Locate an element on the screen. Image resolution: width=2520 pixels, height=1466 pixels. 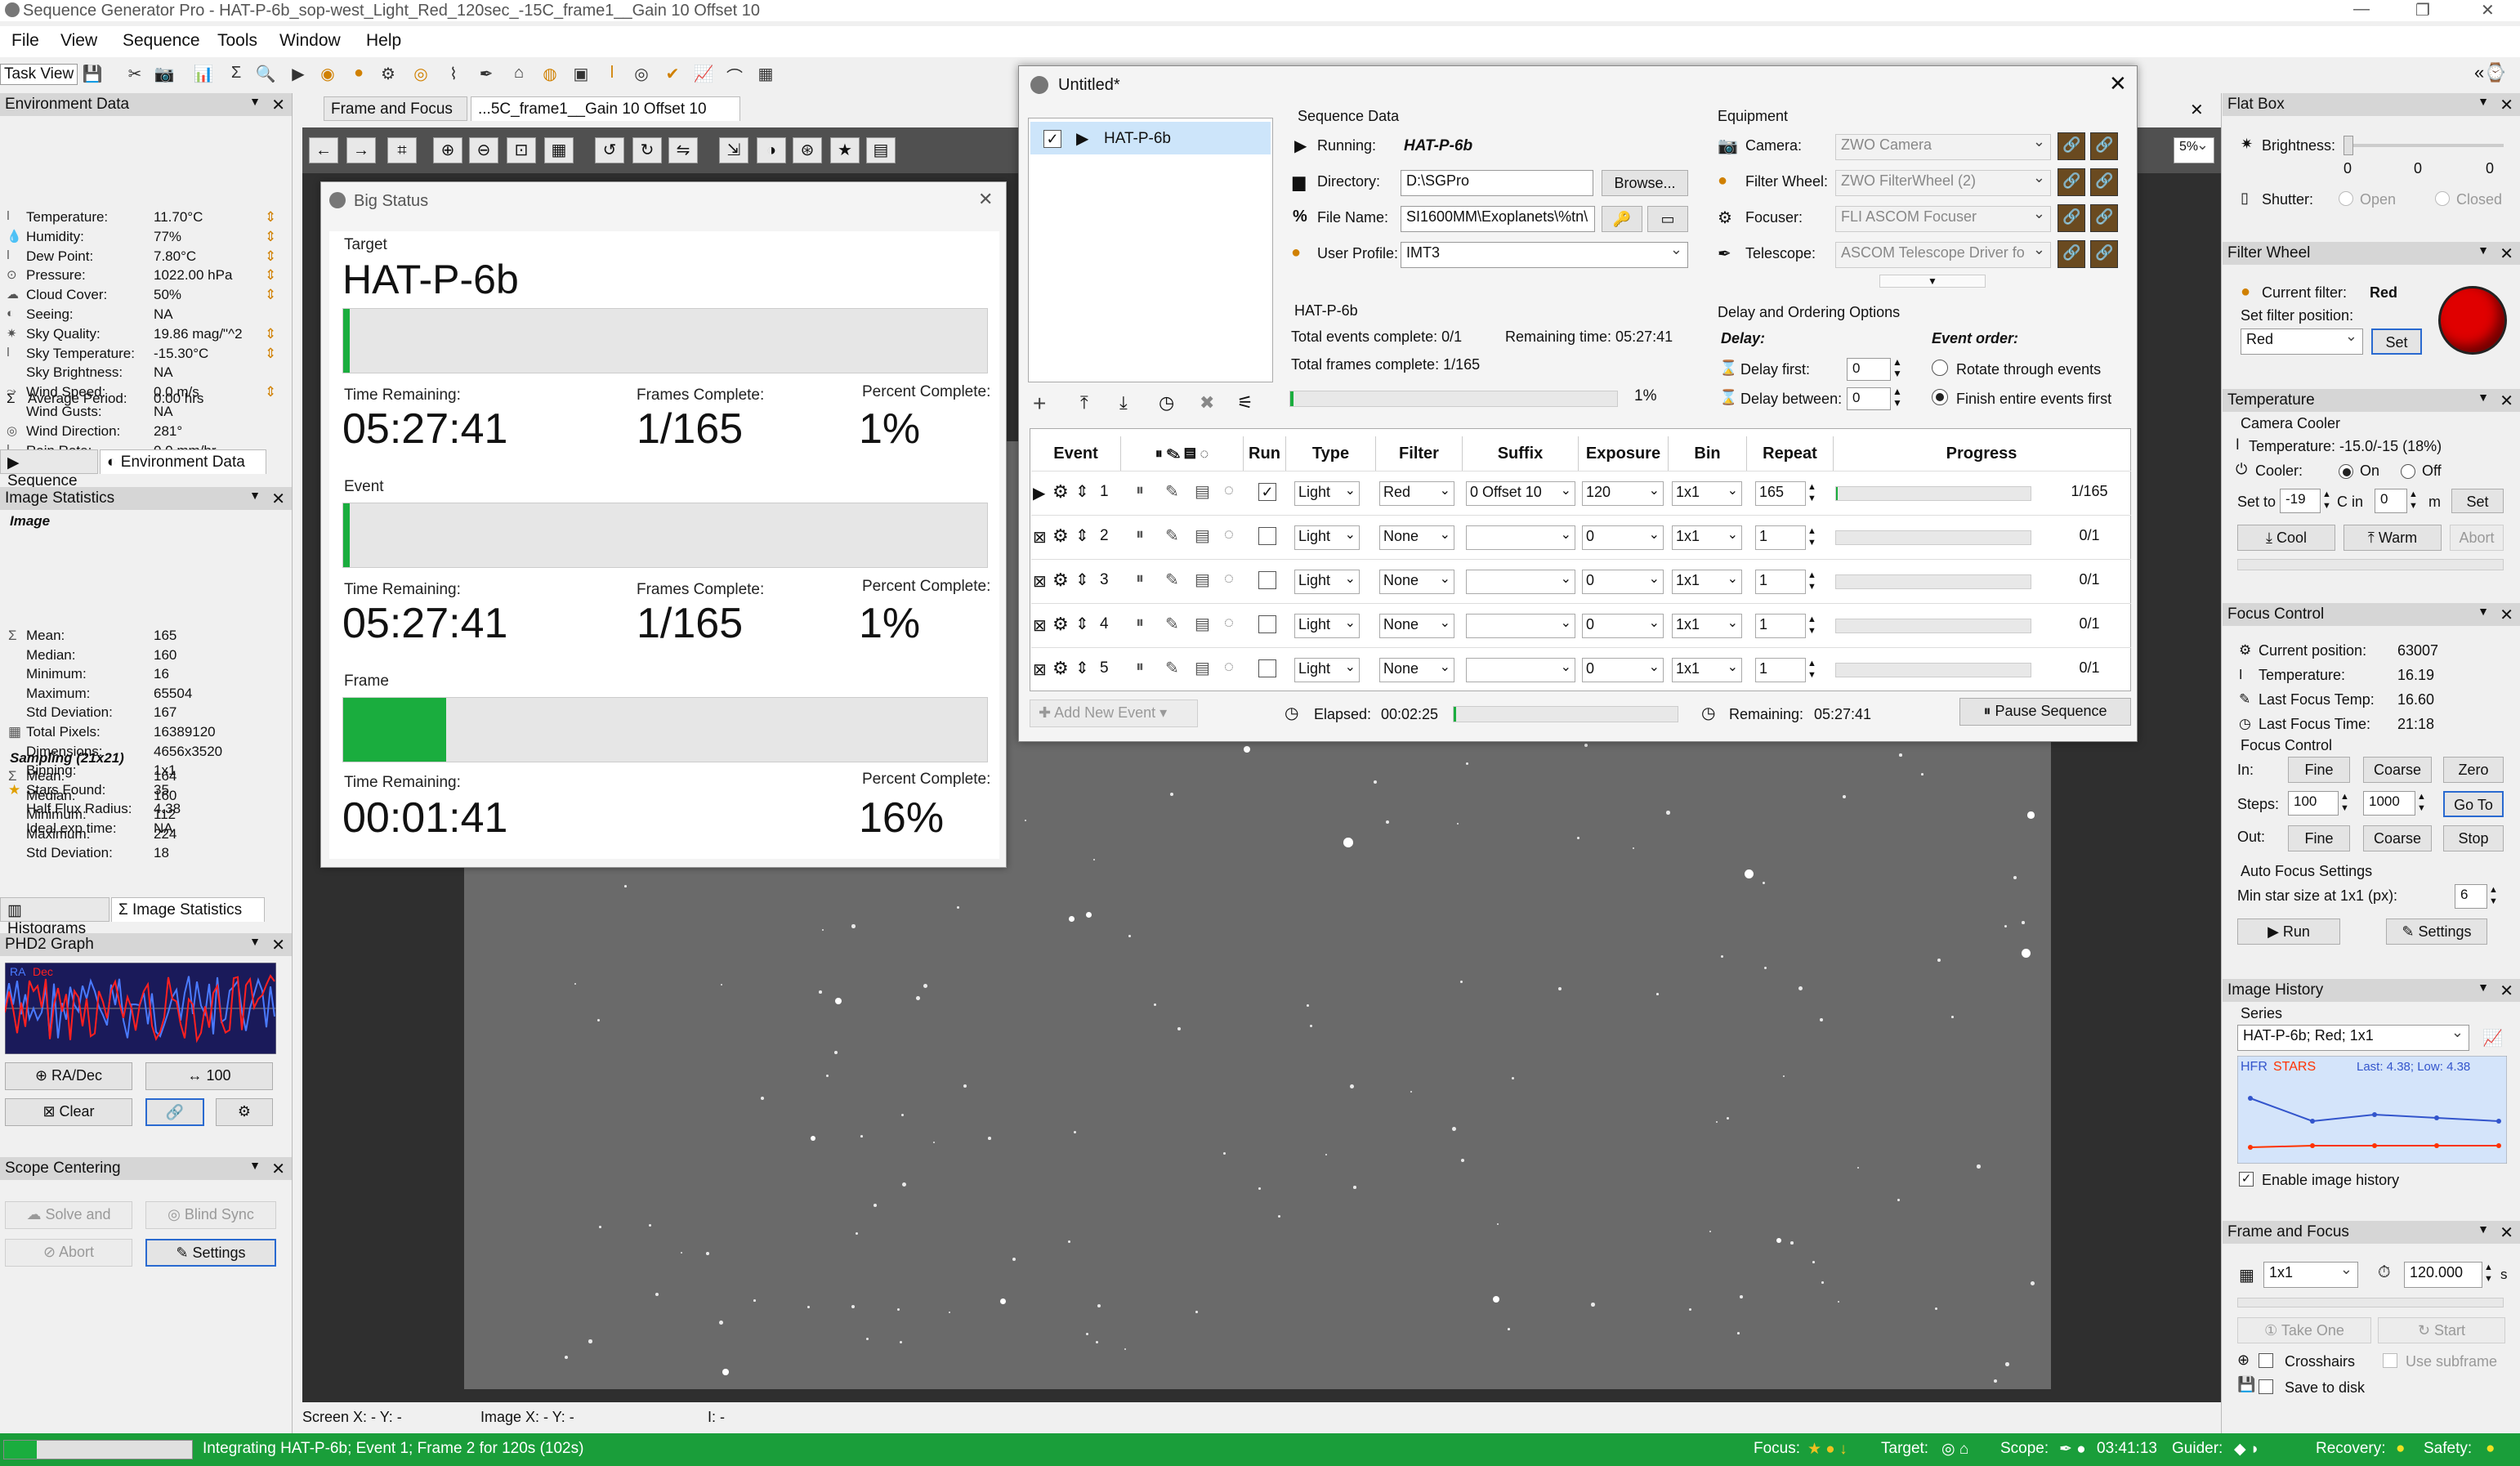
guider-icon: ⌒ is located at coordinates (734, 75).